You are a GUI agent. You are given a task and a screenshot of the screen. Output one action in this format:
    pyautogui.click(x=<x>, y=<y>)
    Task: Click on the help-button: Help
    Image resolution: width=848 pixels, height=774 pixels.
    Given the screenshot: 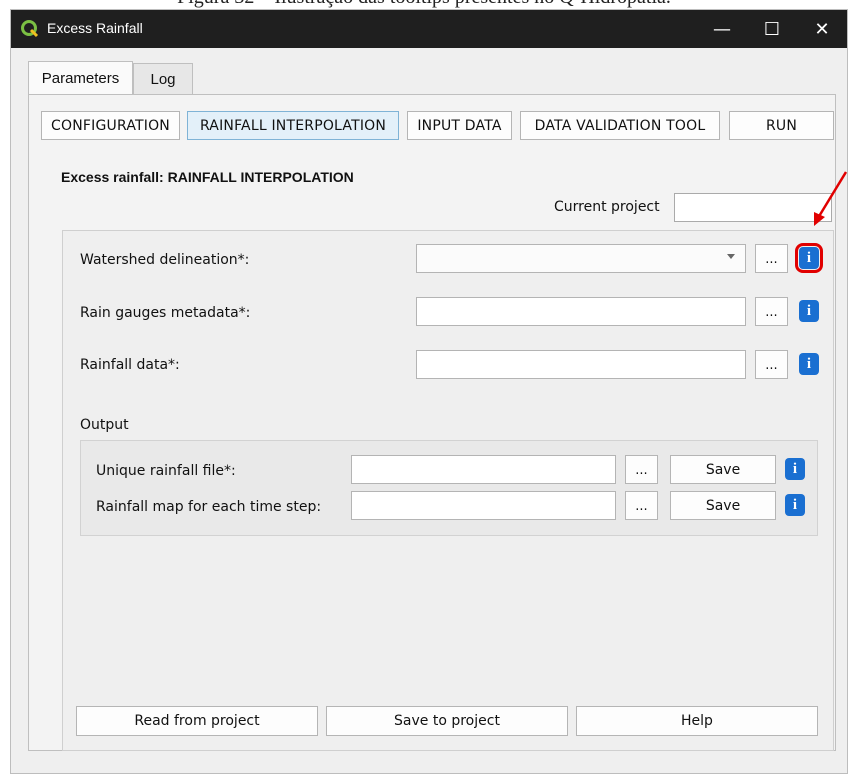 What is the action you would take?
    pyautogui.click(x=697, y=721)
    